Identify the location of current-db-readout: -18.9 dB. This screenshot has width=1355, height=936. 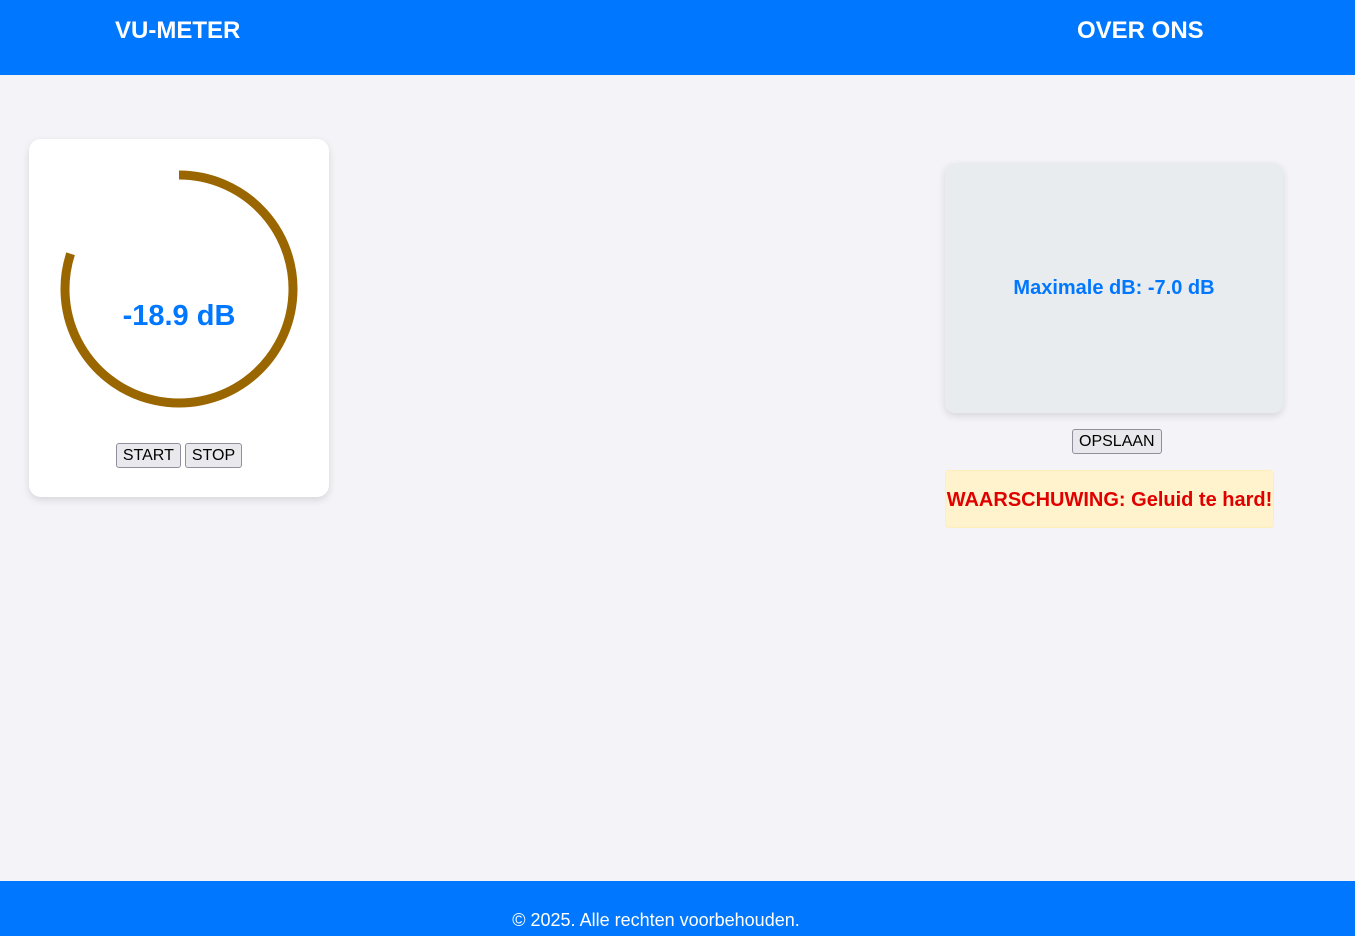
(179, 316).